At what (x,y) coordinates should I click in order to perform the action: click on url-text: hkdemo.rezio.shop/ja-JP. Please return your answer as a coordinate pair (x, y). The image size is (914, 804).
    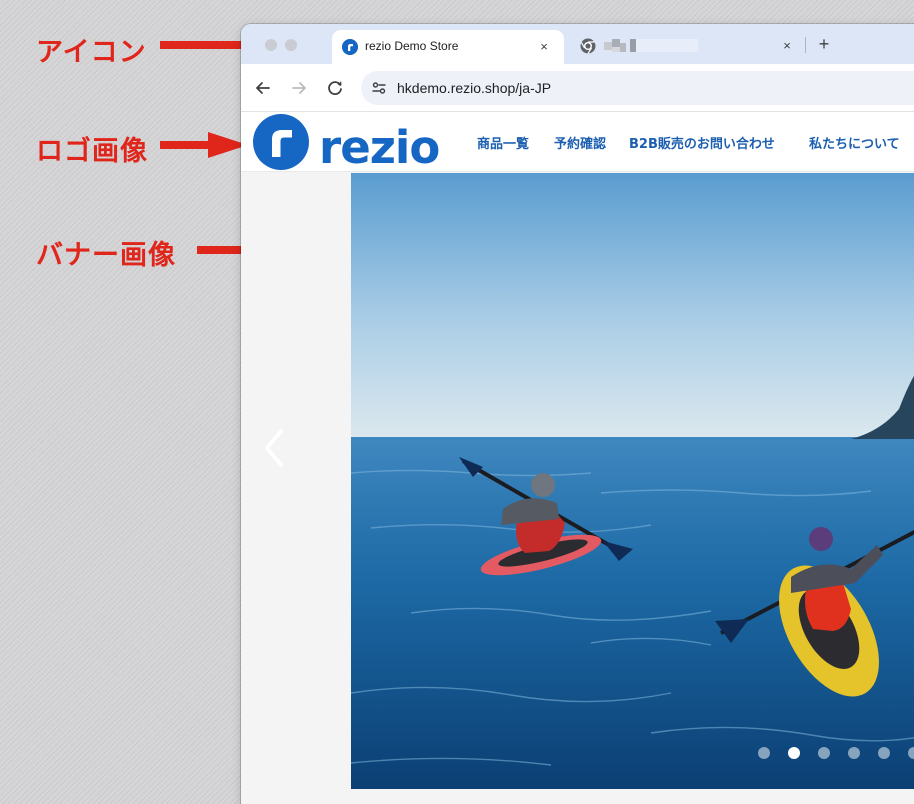
    Looking at the image, I should click on (474, 88).